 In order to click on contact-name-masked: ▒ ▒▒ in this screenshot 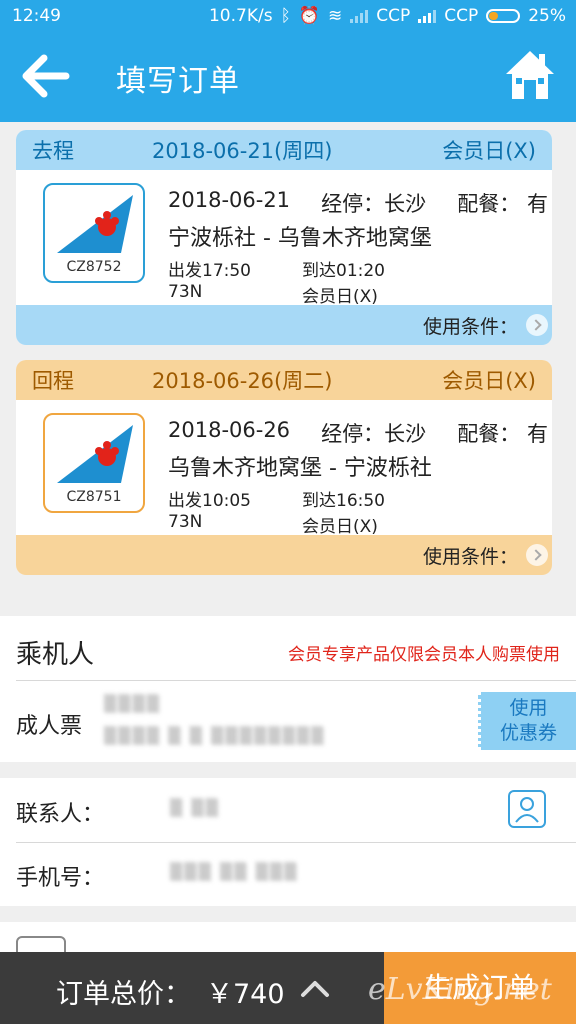, I will do `click(195, 807)`.